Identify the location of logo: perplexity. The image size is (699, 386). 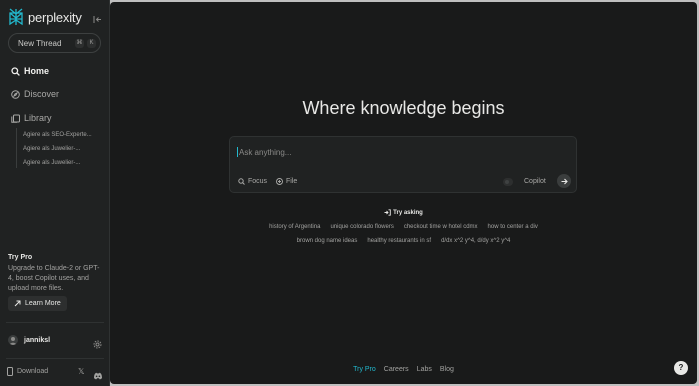
(45, 17).